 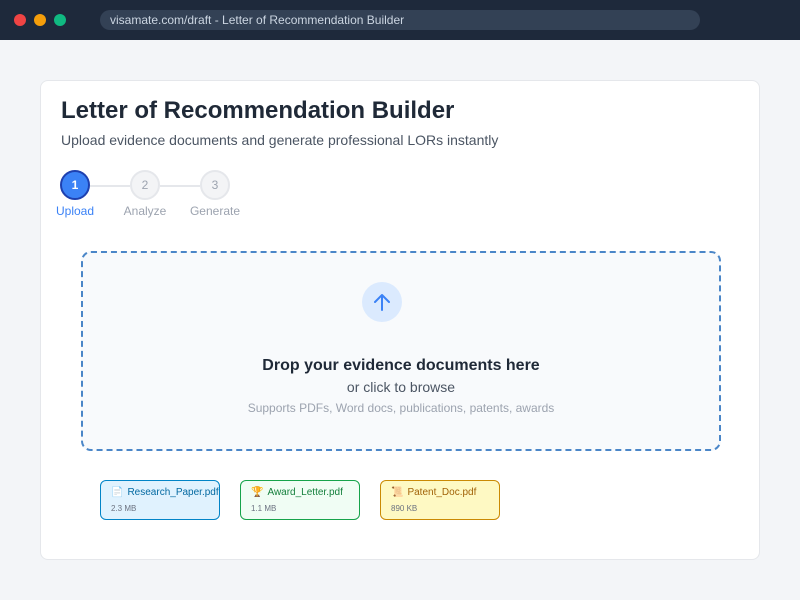 What do you see at coordinates (124, 508) in the screenshot?
I see `file-size: 2.3 MB` at bounding box center [124, 508].